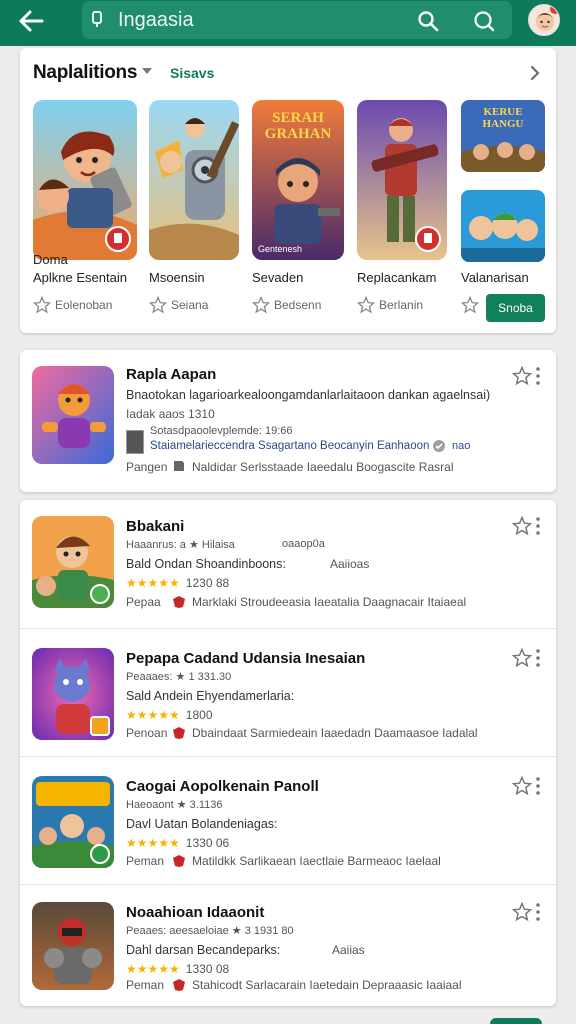 The width and height of the screenshot is (576, 1024). I want to click on installed-badge-icon, so click(100, 594).